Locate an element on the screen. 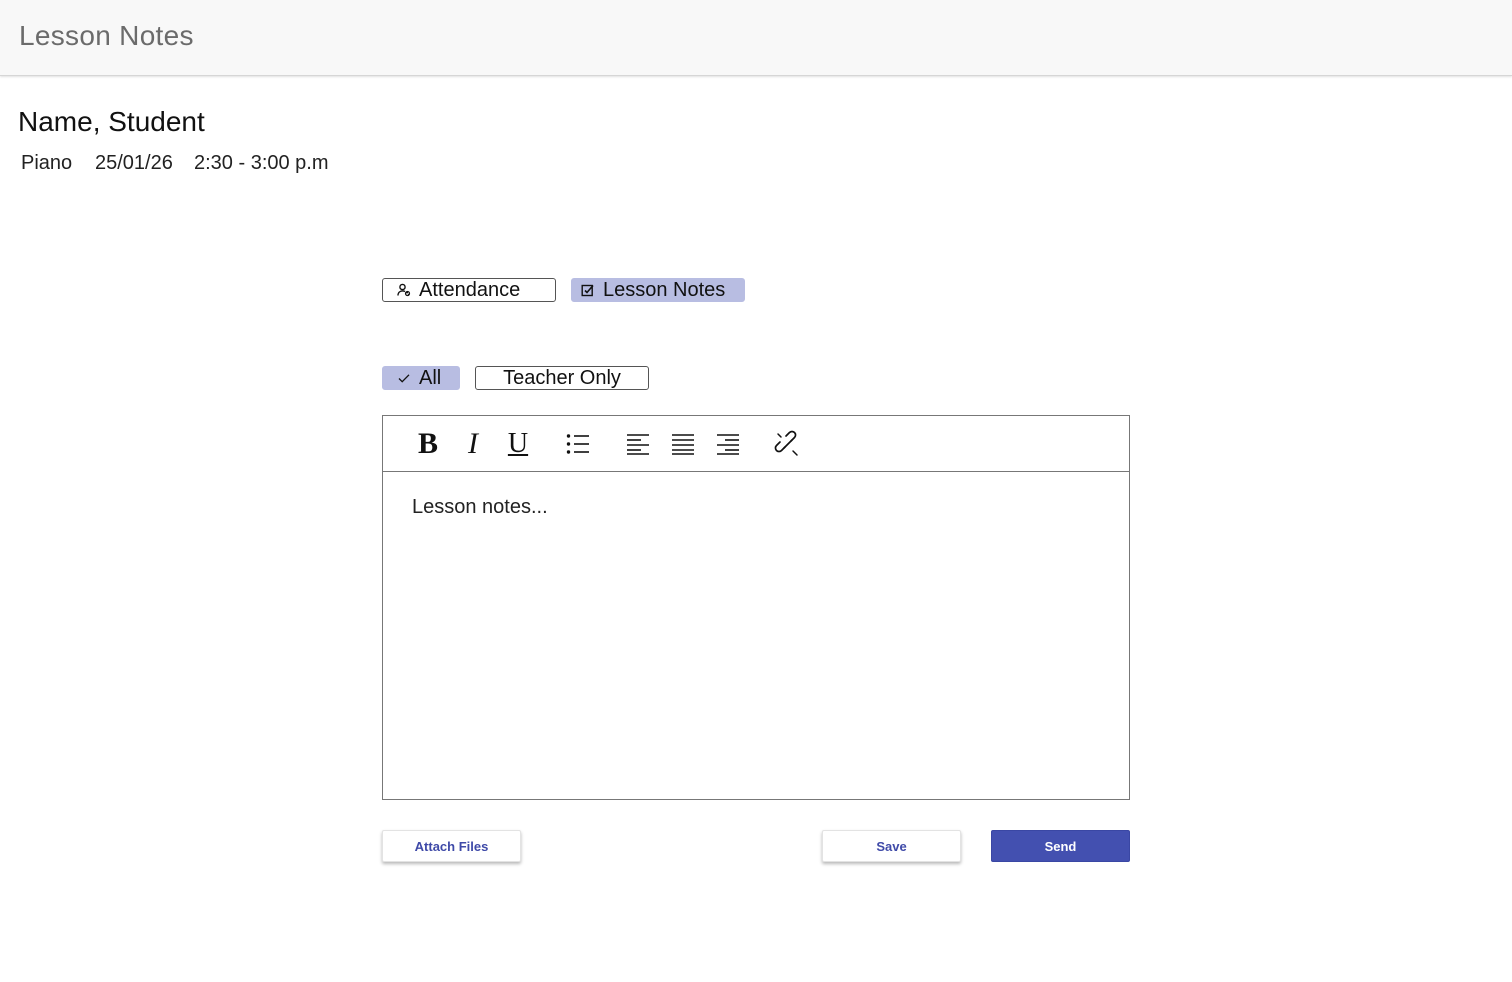 The height and width of the screenshot is (982, 1512). page-title: Lesson Notes is located at coordinates (106, 35).